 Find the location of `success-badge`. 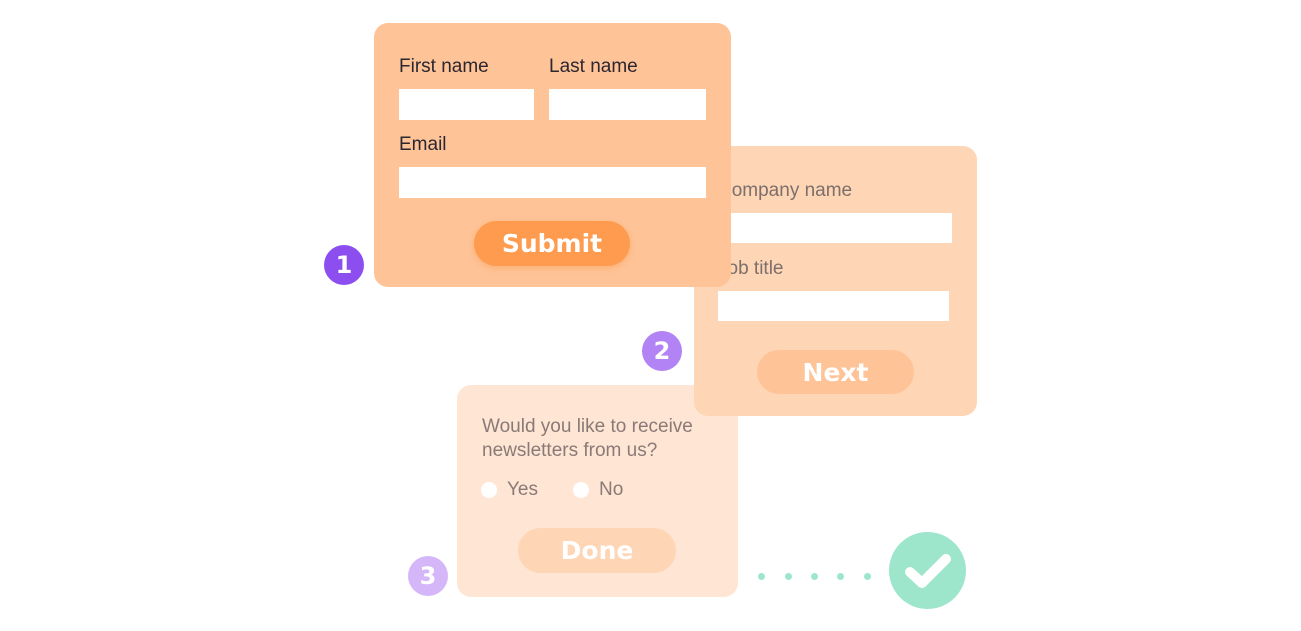

success-badge is located at coordinates (927, 570).